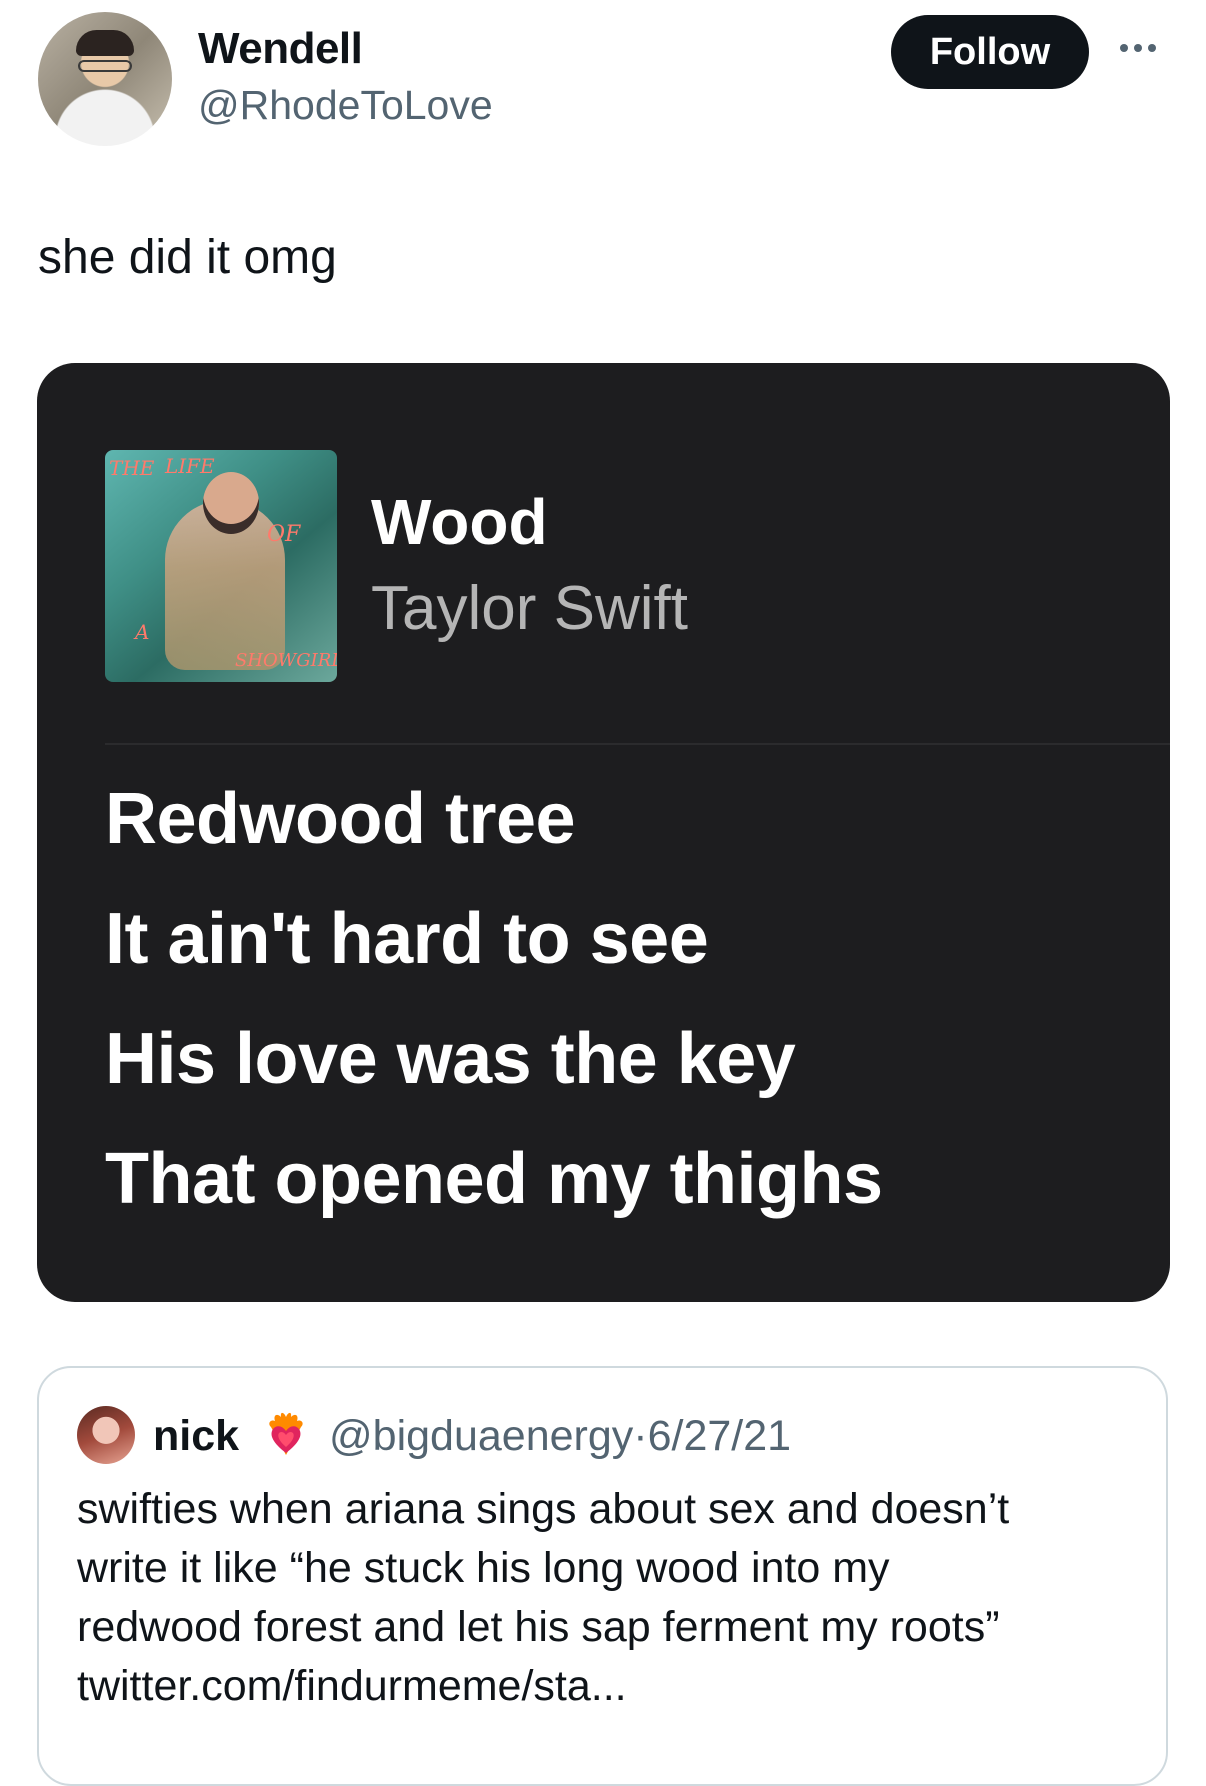  Describe the element at coordinates (340, 819) in the screenshot. I see `lyric-line: Redwood tree` at that location.